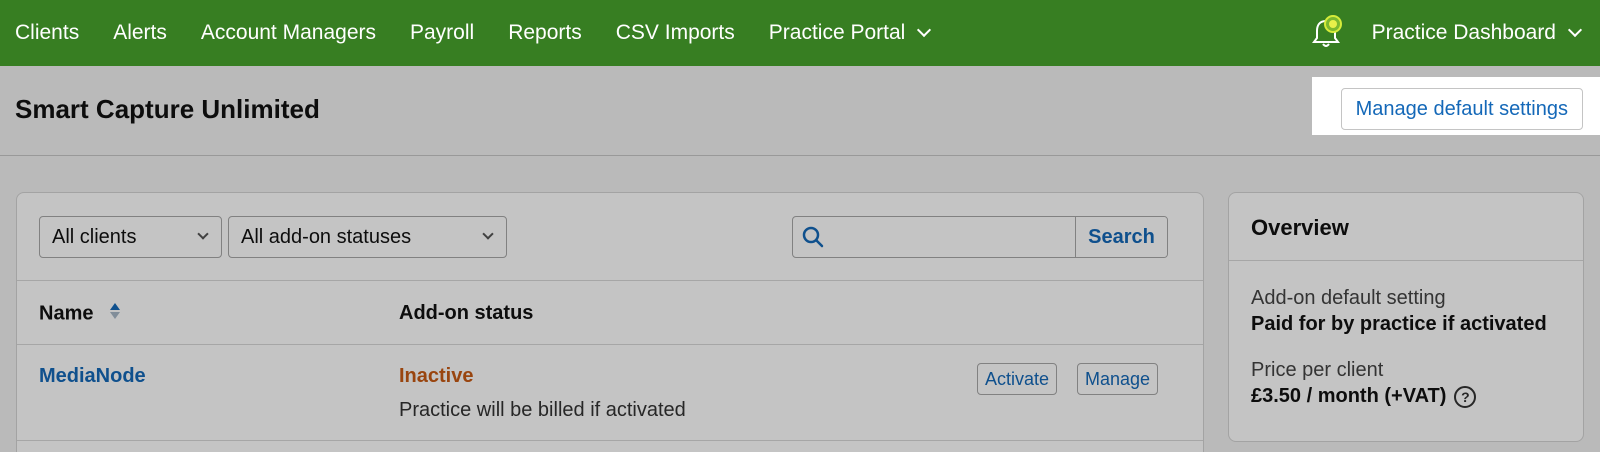 The image size is (1600, 452). What do you see at coordinates (1348, 298) in the screenshot?
I see `default-setting-label: Add-on default setting` at bounding box center [1348, 298].